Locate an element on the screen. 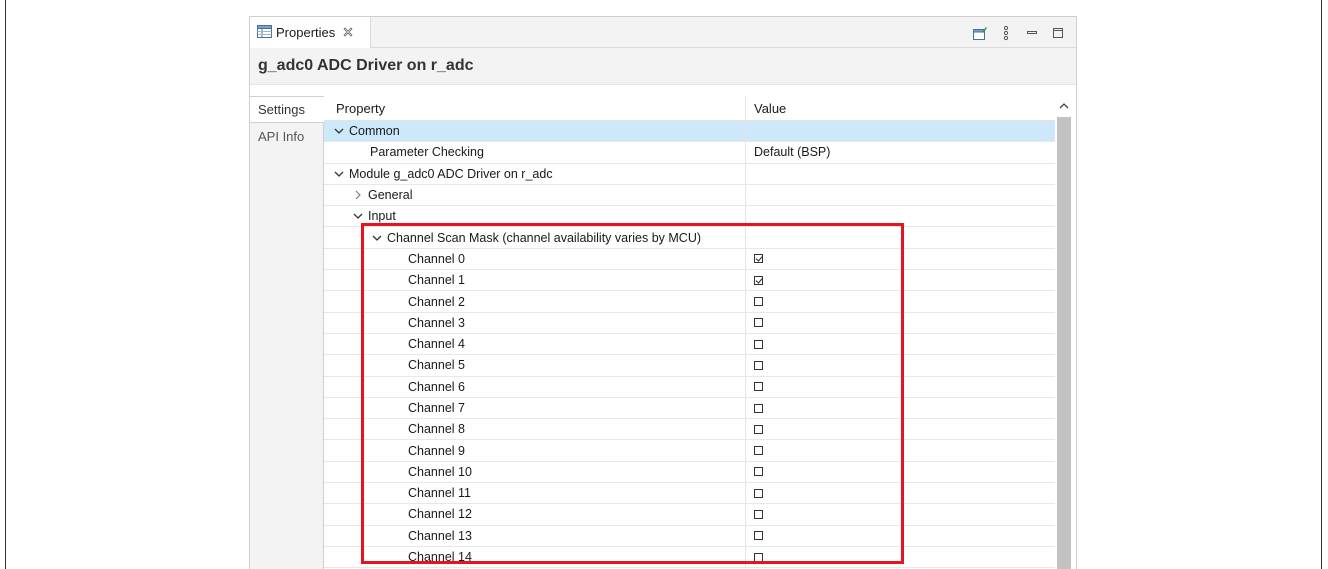 The height and width of the screenshot is (569, 1328). table-row: Common is located at coordinates (690, 132).